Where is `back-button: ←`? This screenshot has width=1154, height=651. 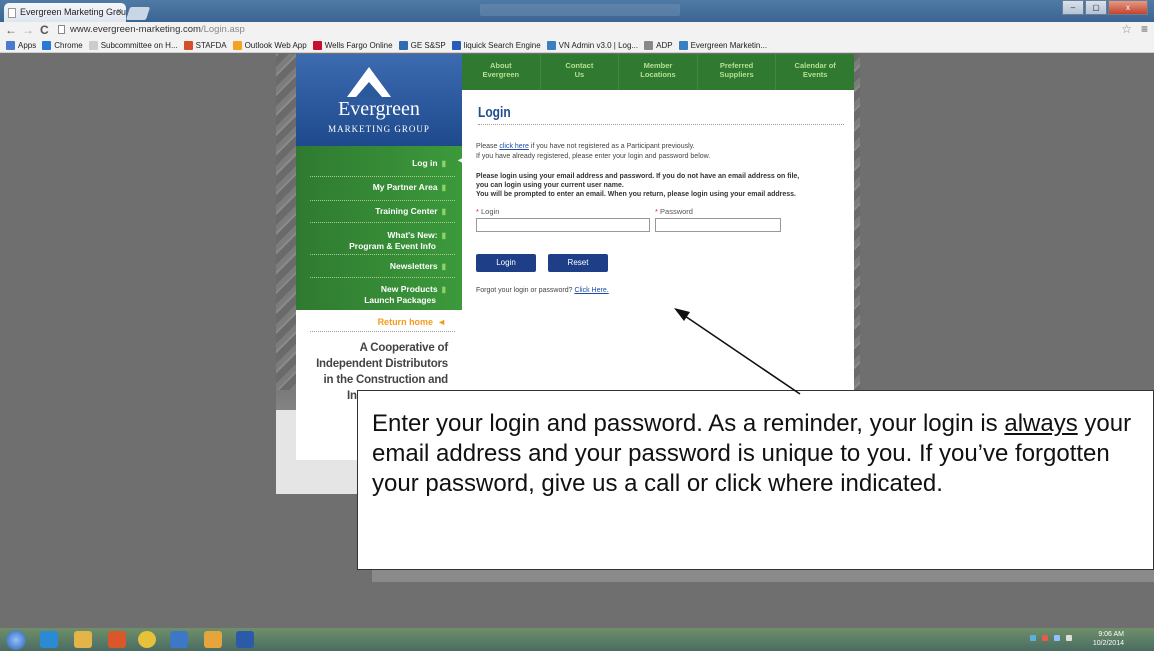
back-button: ← is located at coordinates (11, 30).